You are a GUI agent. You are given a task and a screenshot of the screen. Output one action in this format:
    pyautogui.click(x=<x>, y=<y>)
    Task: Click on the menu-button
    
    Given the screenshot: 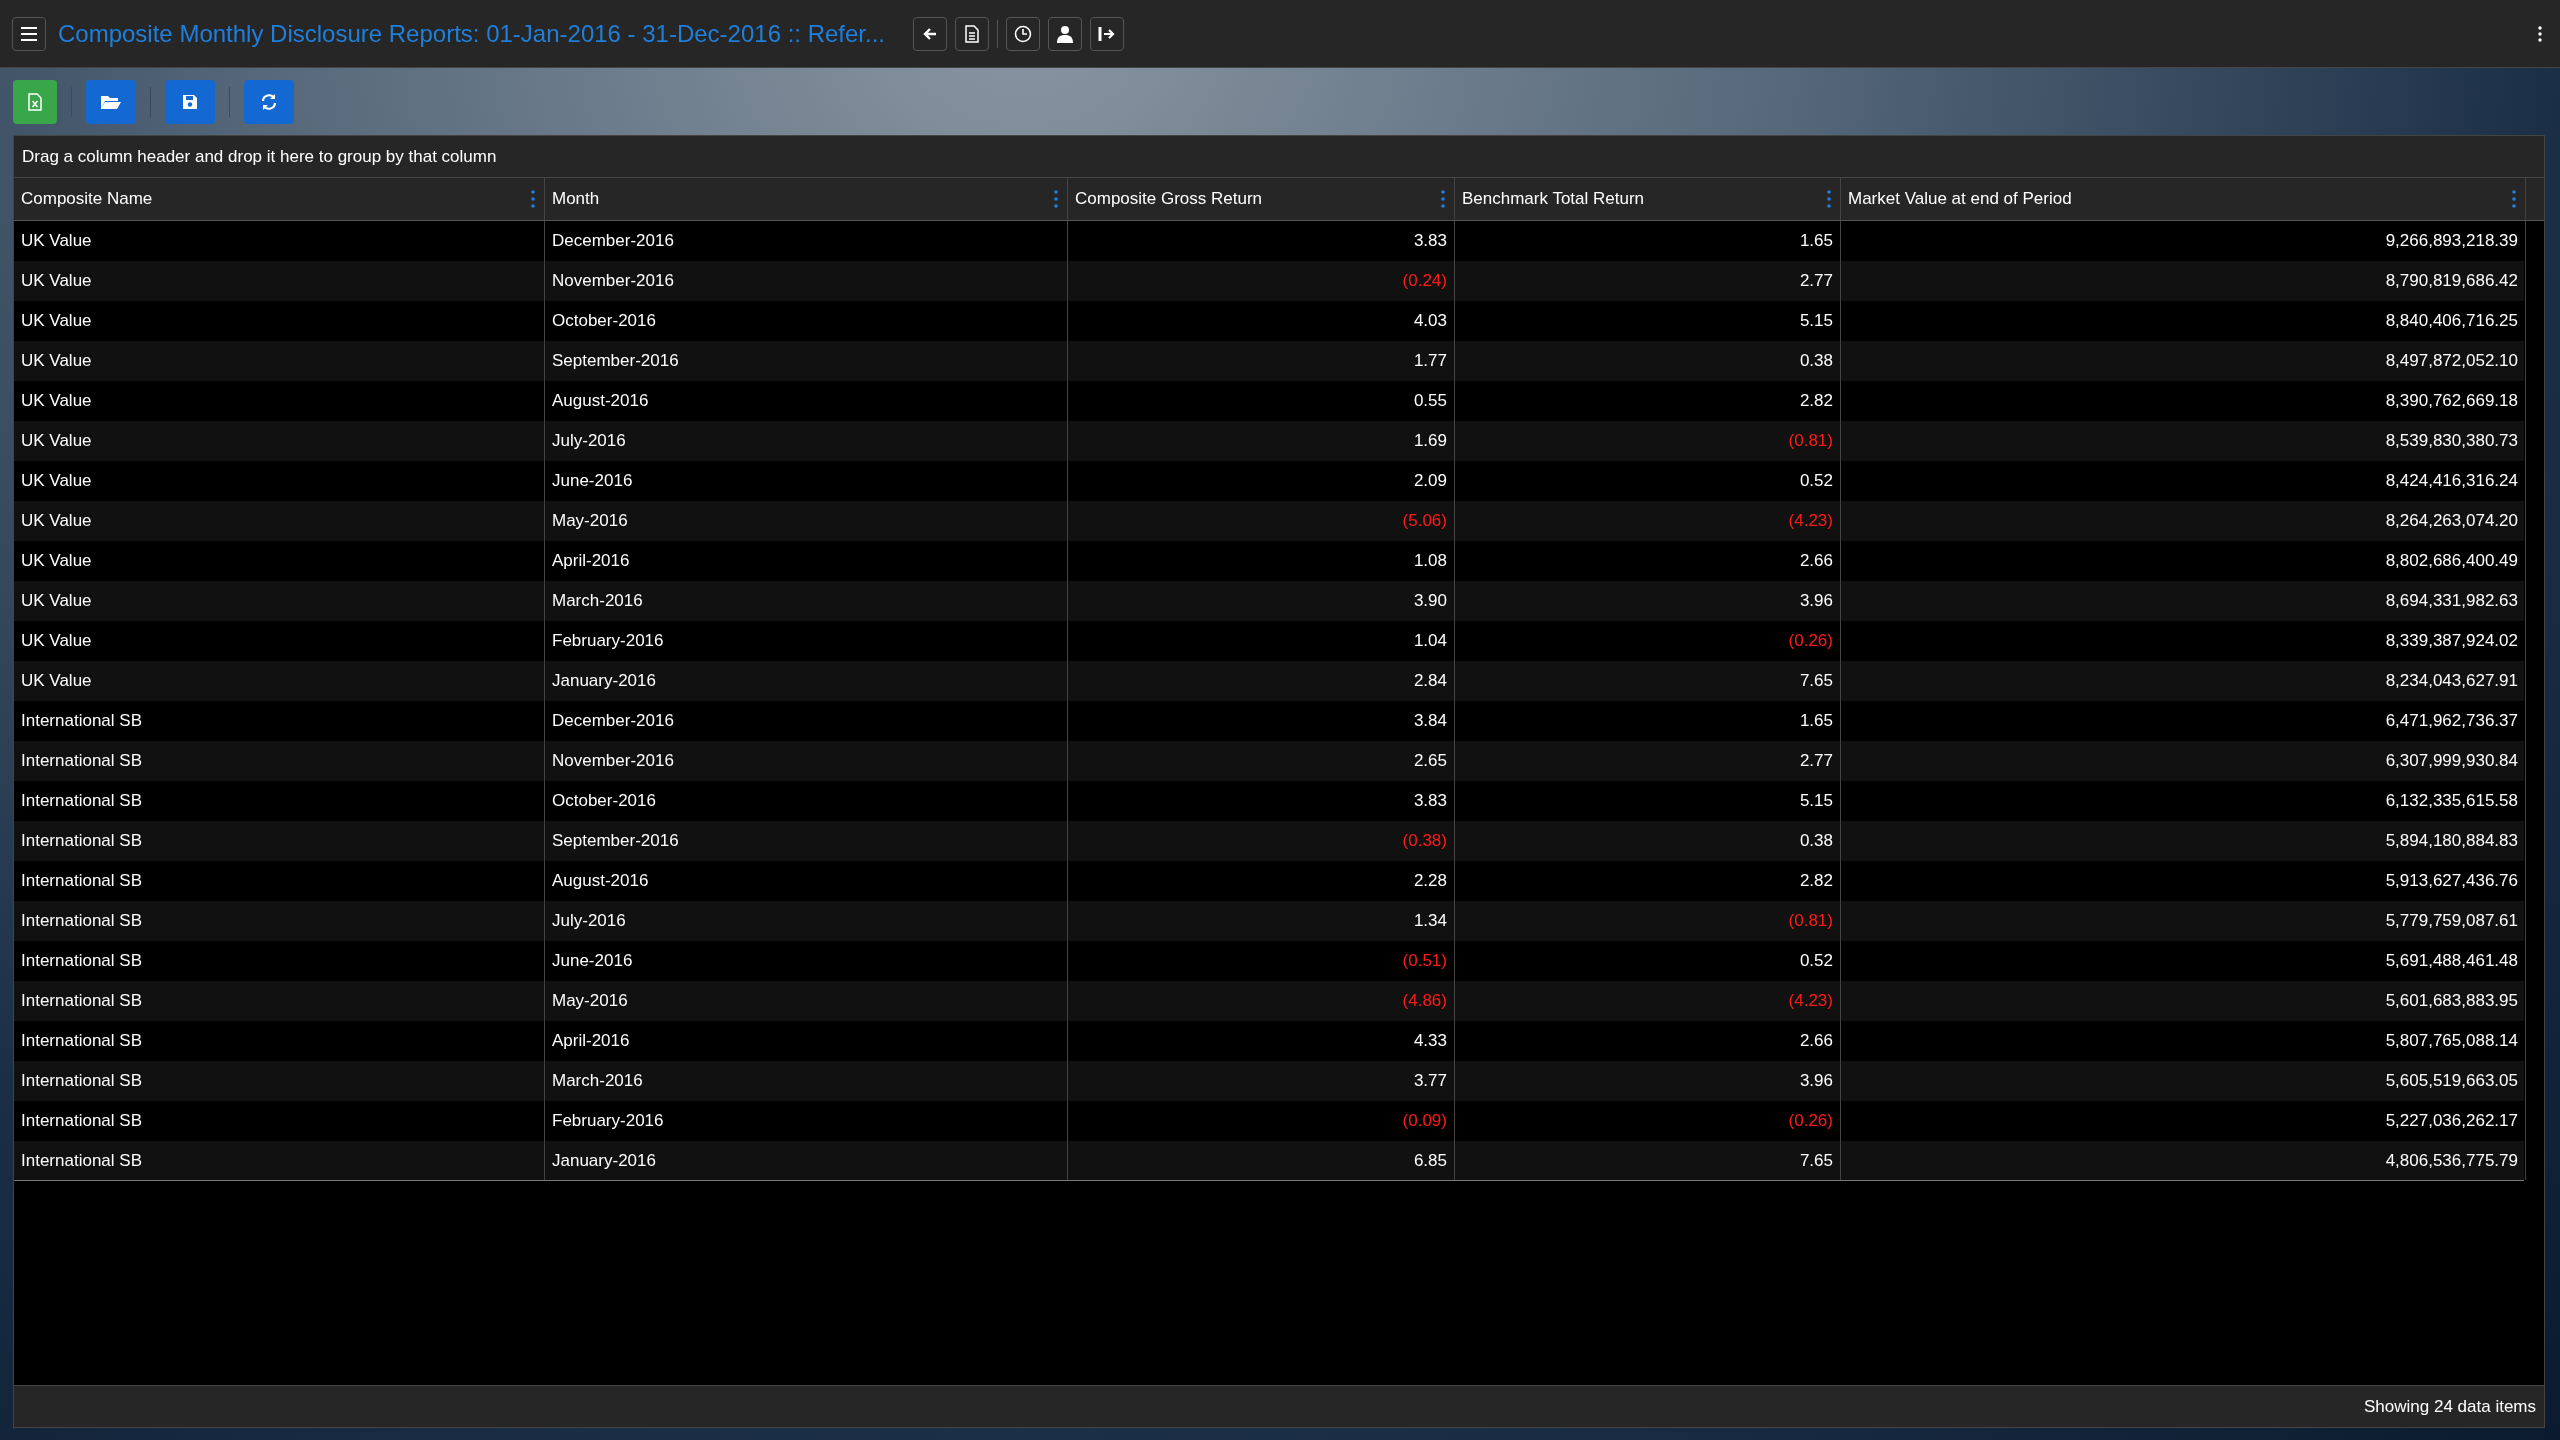 What is the action you would take?
    pyautogui.click(x=29, y=33)
    